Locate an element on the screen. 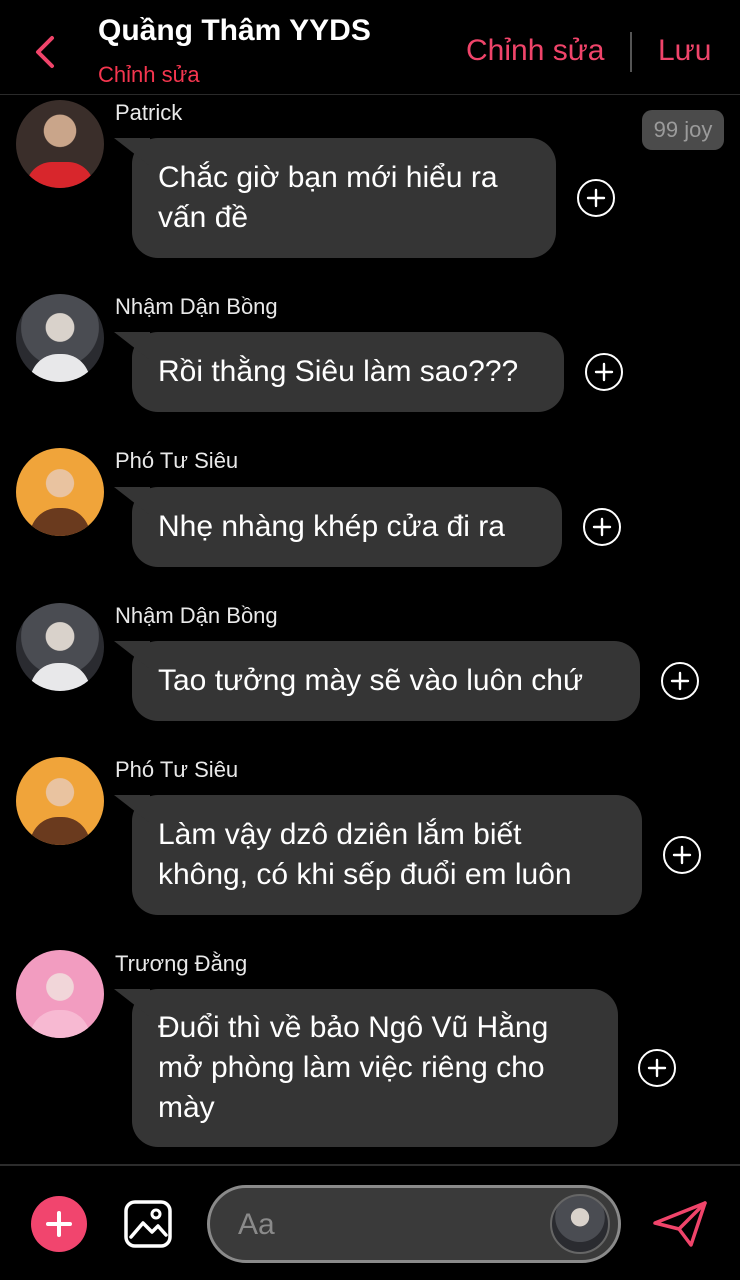  add-button is located at coordinates (59, 1224).